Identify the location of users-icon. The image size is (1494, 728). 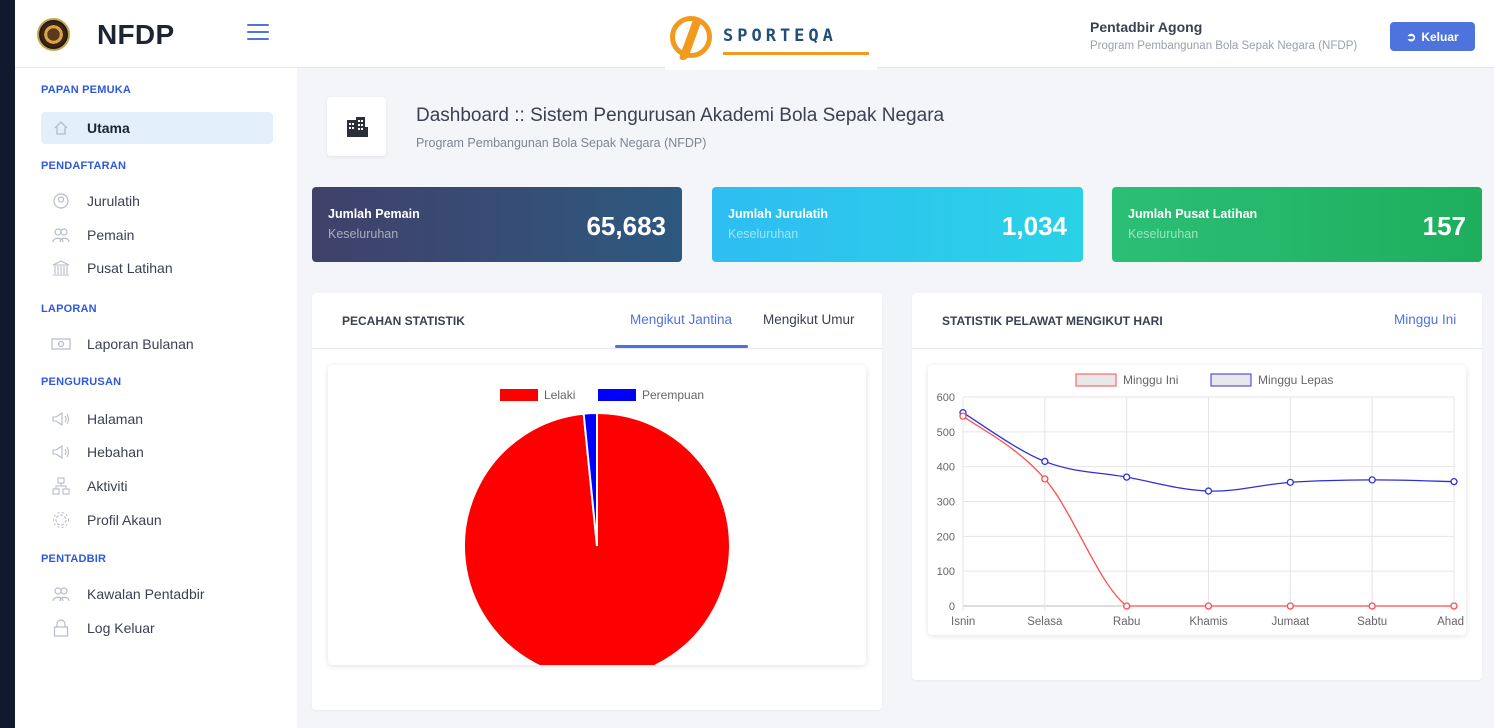
(61, 235).